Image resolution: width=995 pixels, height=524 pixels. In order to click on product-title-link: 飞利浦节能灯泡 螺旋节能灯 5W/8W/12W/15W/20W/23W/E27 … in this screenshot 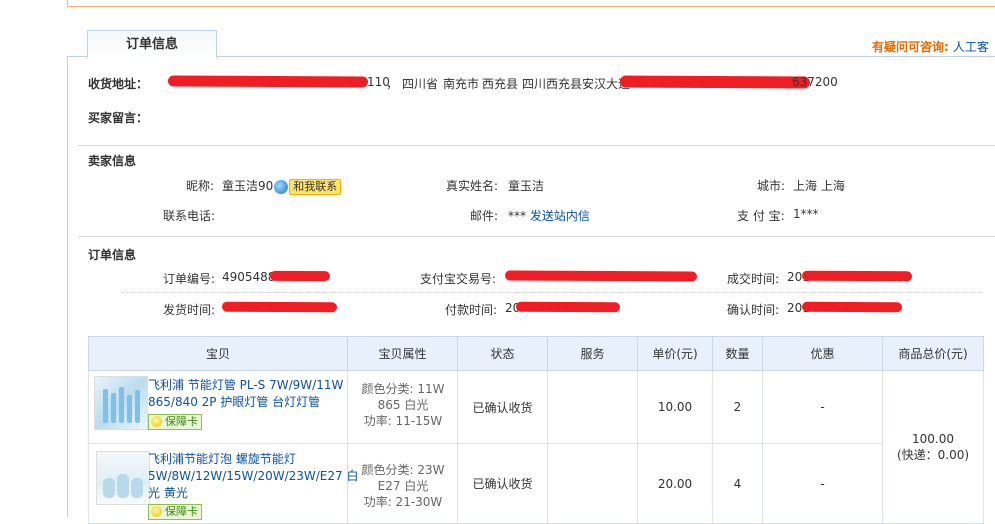, I will do `click(253, 476)`.